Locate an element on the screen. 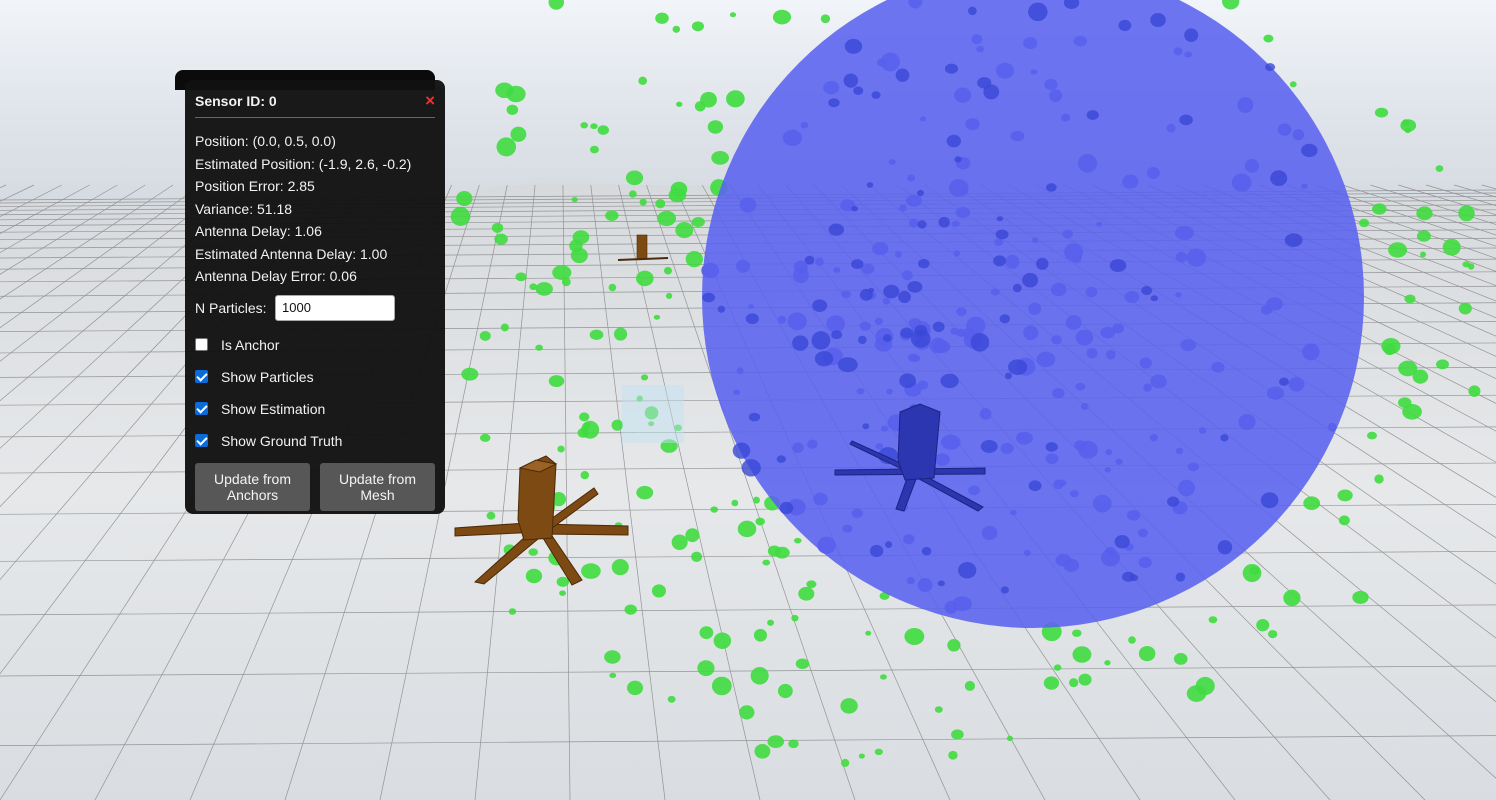 This screenshot has width=1496, height=800. checkbox-row-show-ground-truth: Show Ground Truth is located at coordinates (315, 441).